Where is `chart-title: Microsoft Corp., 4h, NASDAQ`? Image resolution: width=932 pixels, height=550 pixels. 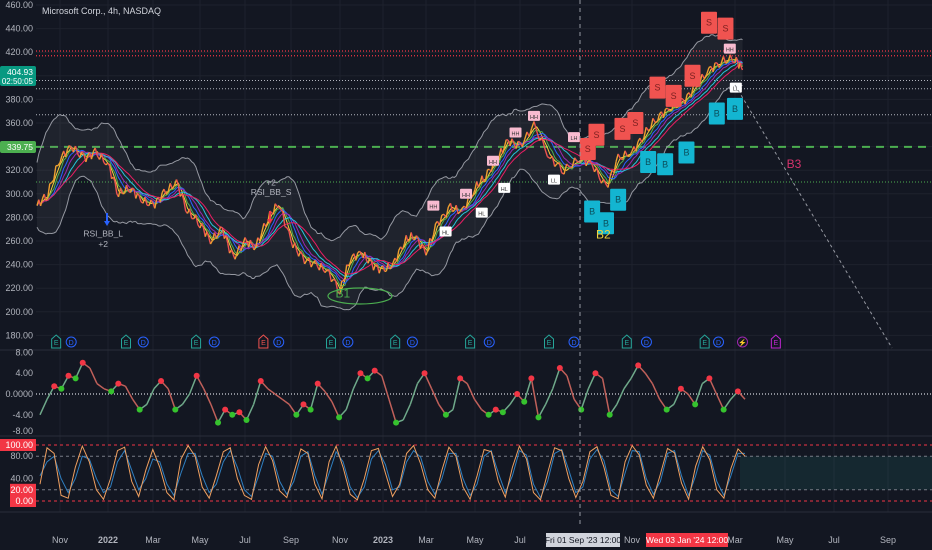 chart-title: Microsoft Corp., 4h, NASDAQ is located at coordinates (101, 11).